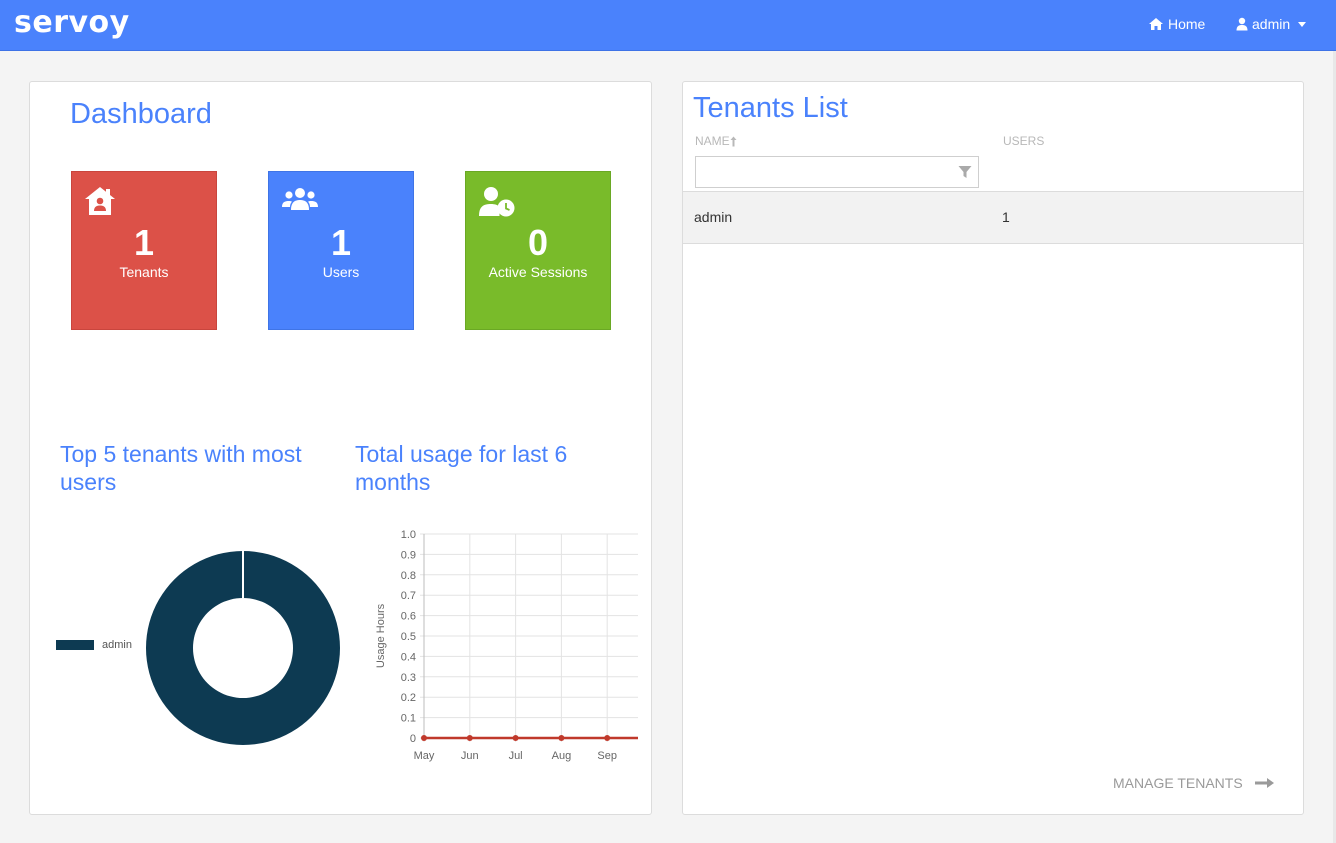 The image size is (1336, 843). I want to click on y-tick-label: 0.6, so click(408, 617).